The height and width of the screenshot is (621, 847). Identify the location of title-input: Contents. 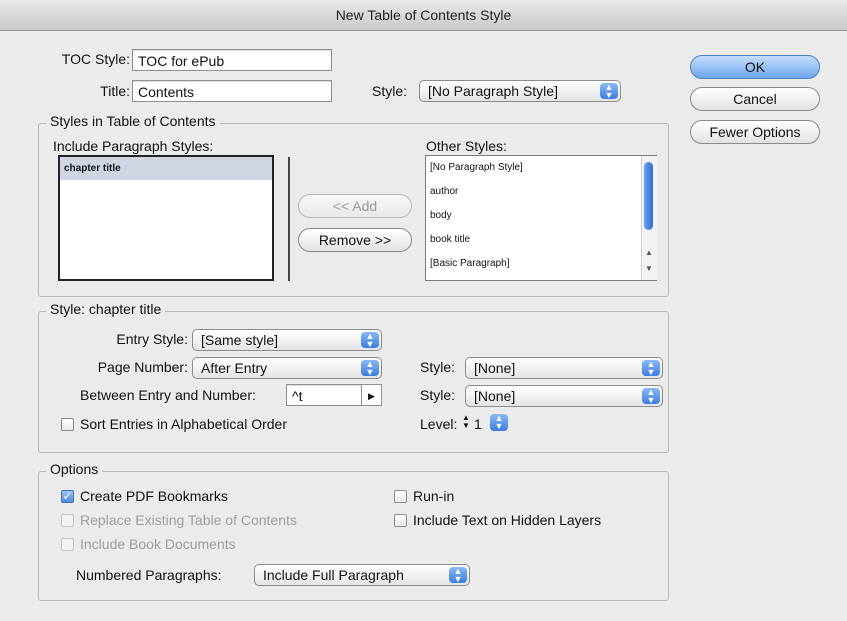
(232, 91).